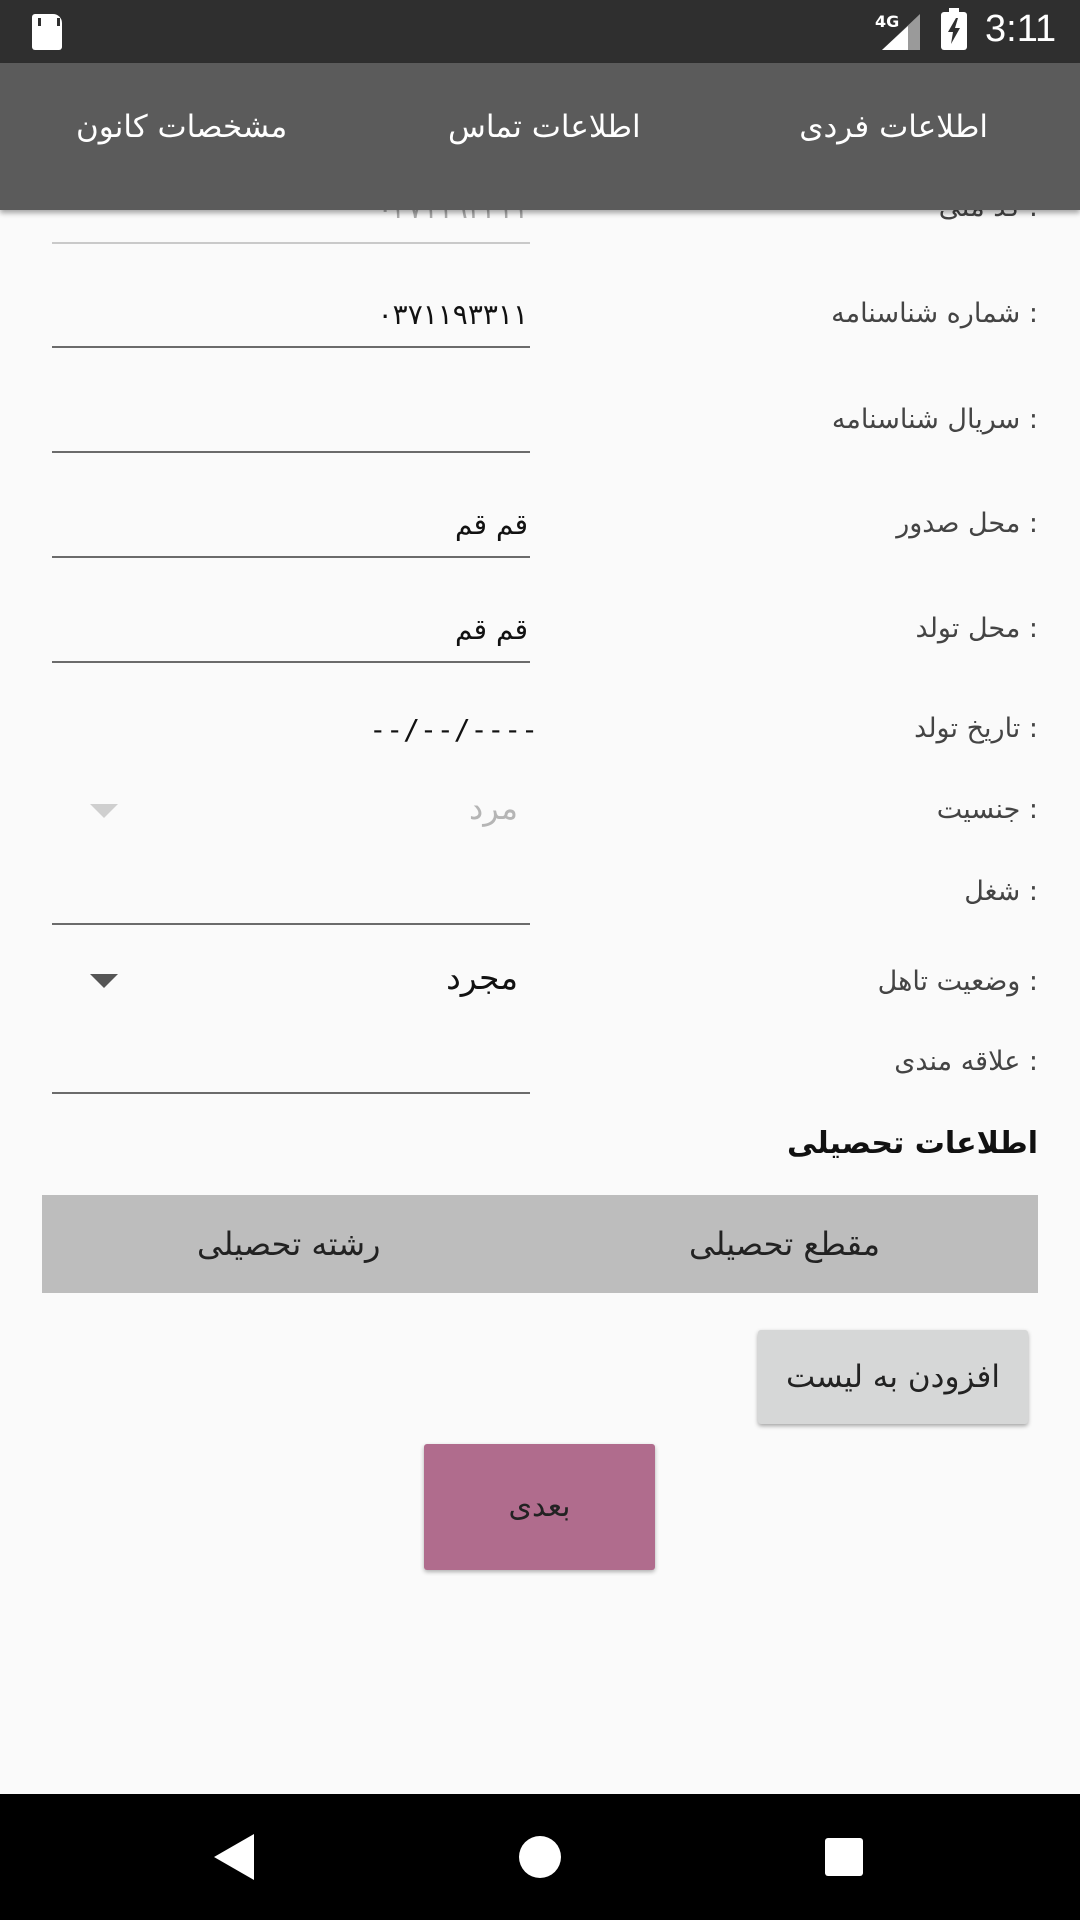  What do you see at coordinates (493, 808) in the screenshot?
I see `gender-value: مرد` at bounding box center [493, 808].